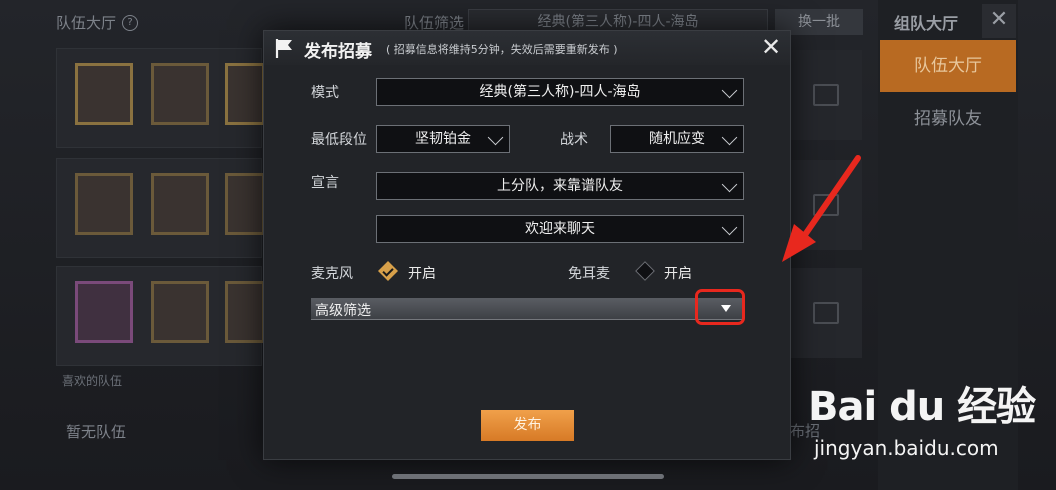 Image resolution: width=1056 pixels, height=490 pixels. I want to click on declaration-value-2: 欢迎来聊天, so click(560, 229).